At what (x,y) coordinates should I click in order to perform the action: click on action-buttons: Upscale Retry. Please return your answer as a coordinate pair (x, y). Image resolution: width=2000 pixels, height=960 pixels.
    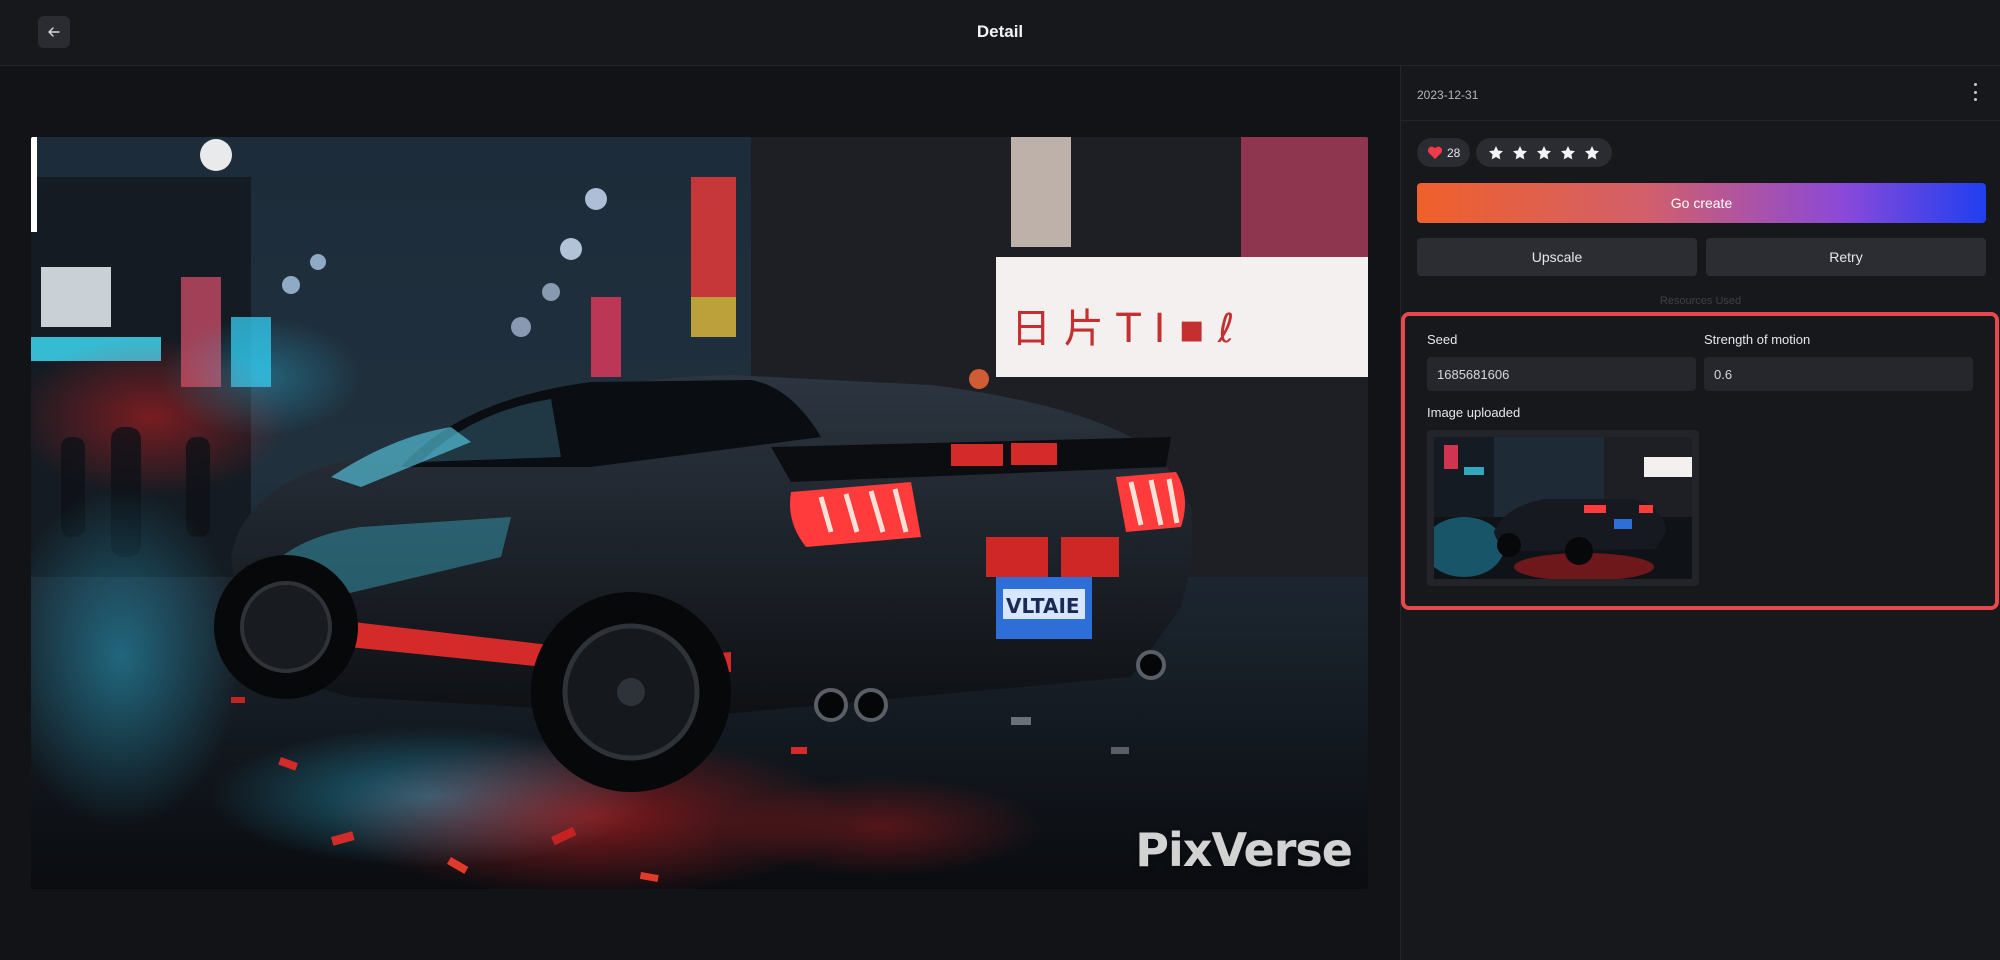
    Looking at the image, I should click on (1701, 257).